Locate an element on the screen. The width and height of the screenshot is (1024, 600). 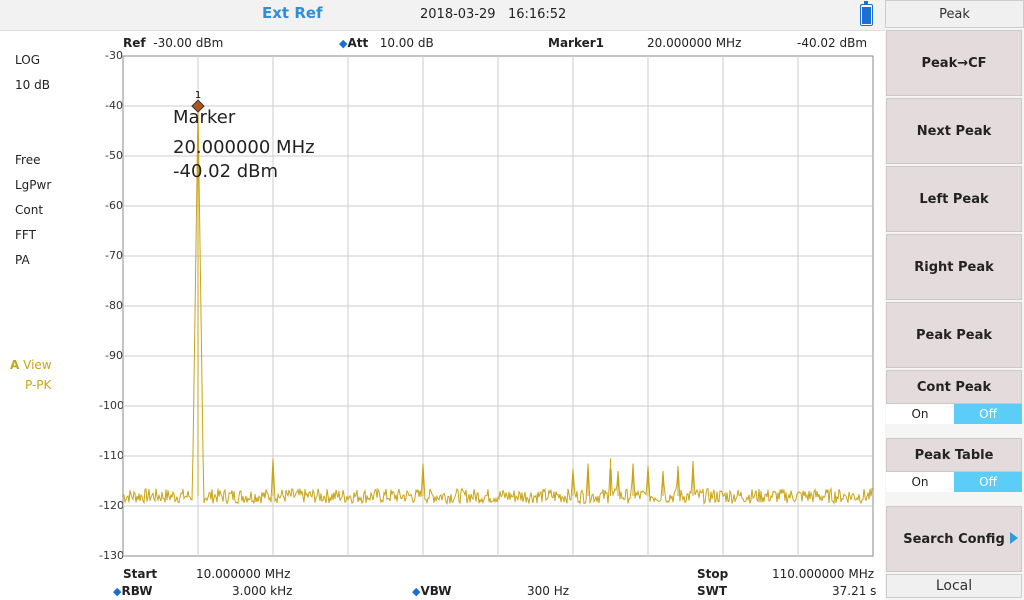
peak-table-off: Off is located at coordinates (988, 482).